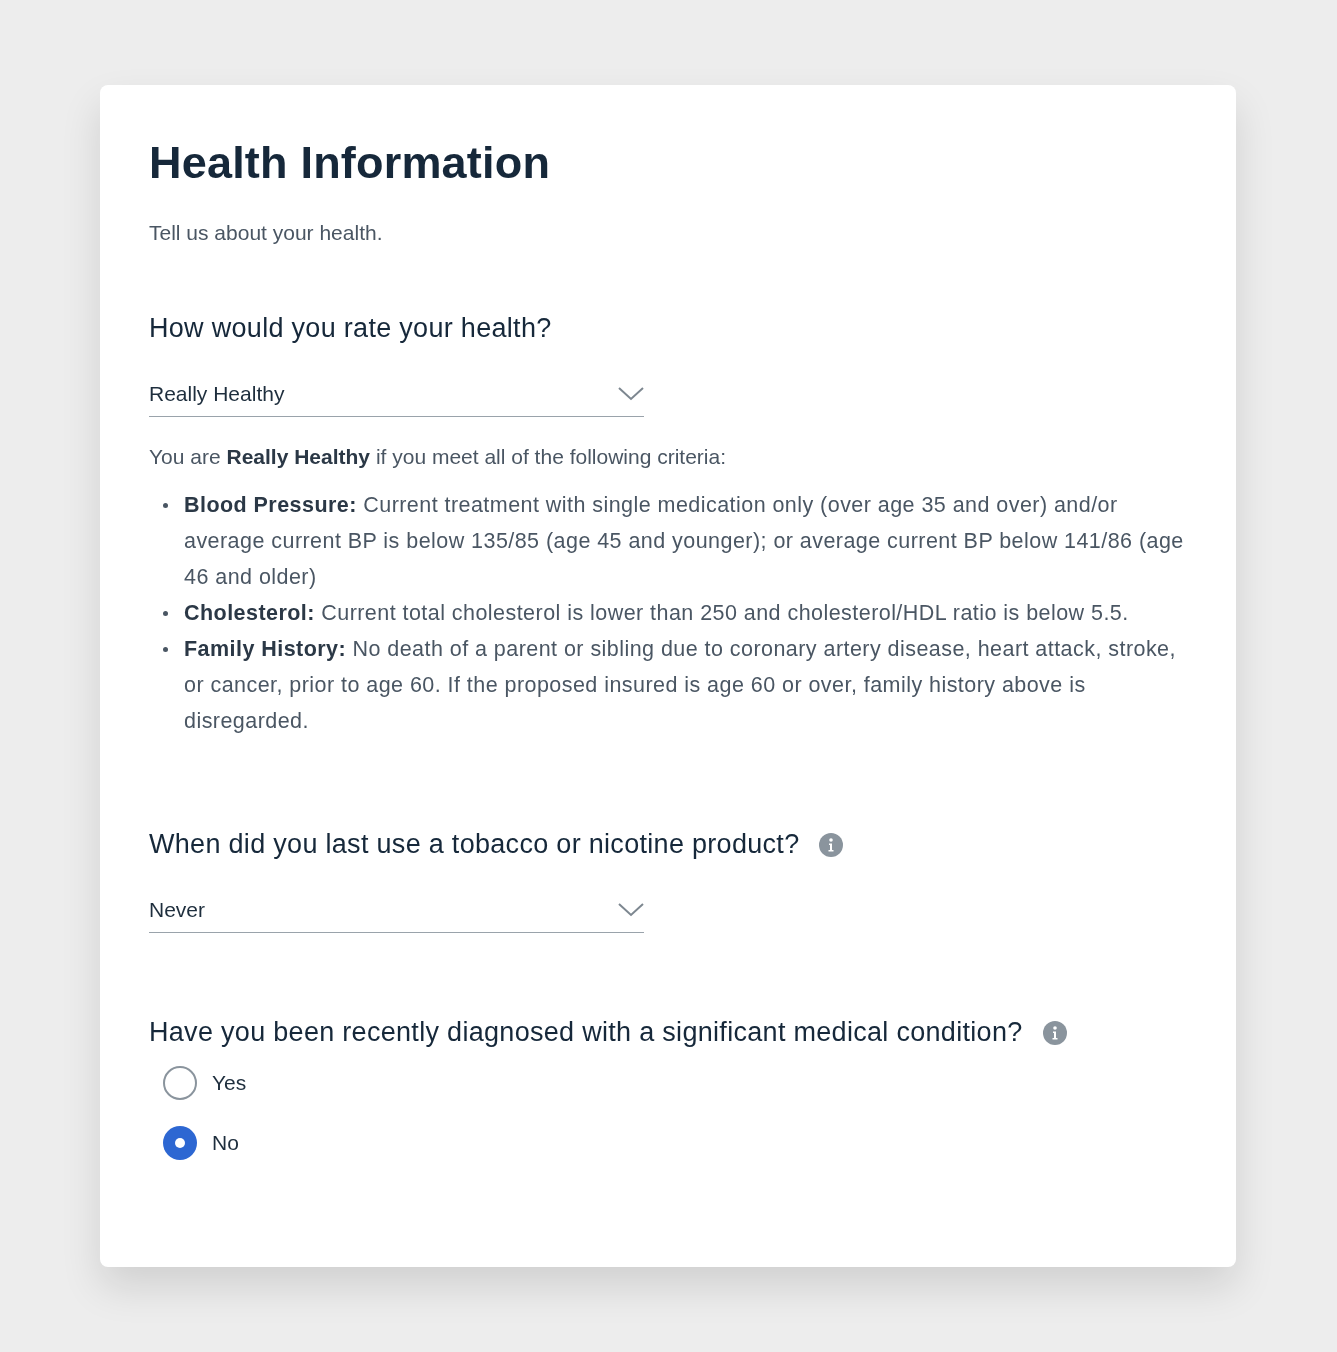 This screenshot has width=1337, height=1352. I want to click on page-title: Health Information, so click(350, 163).